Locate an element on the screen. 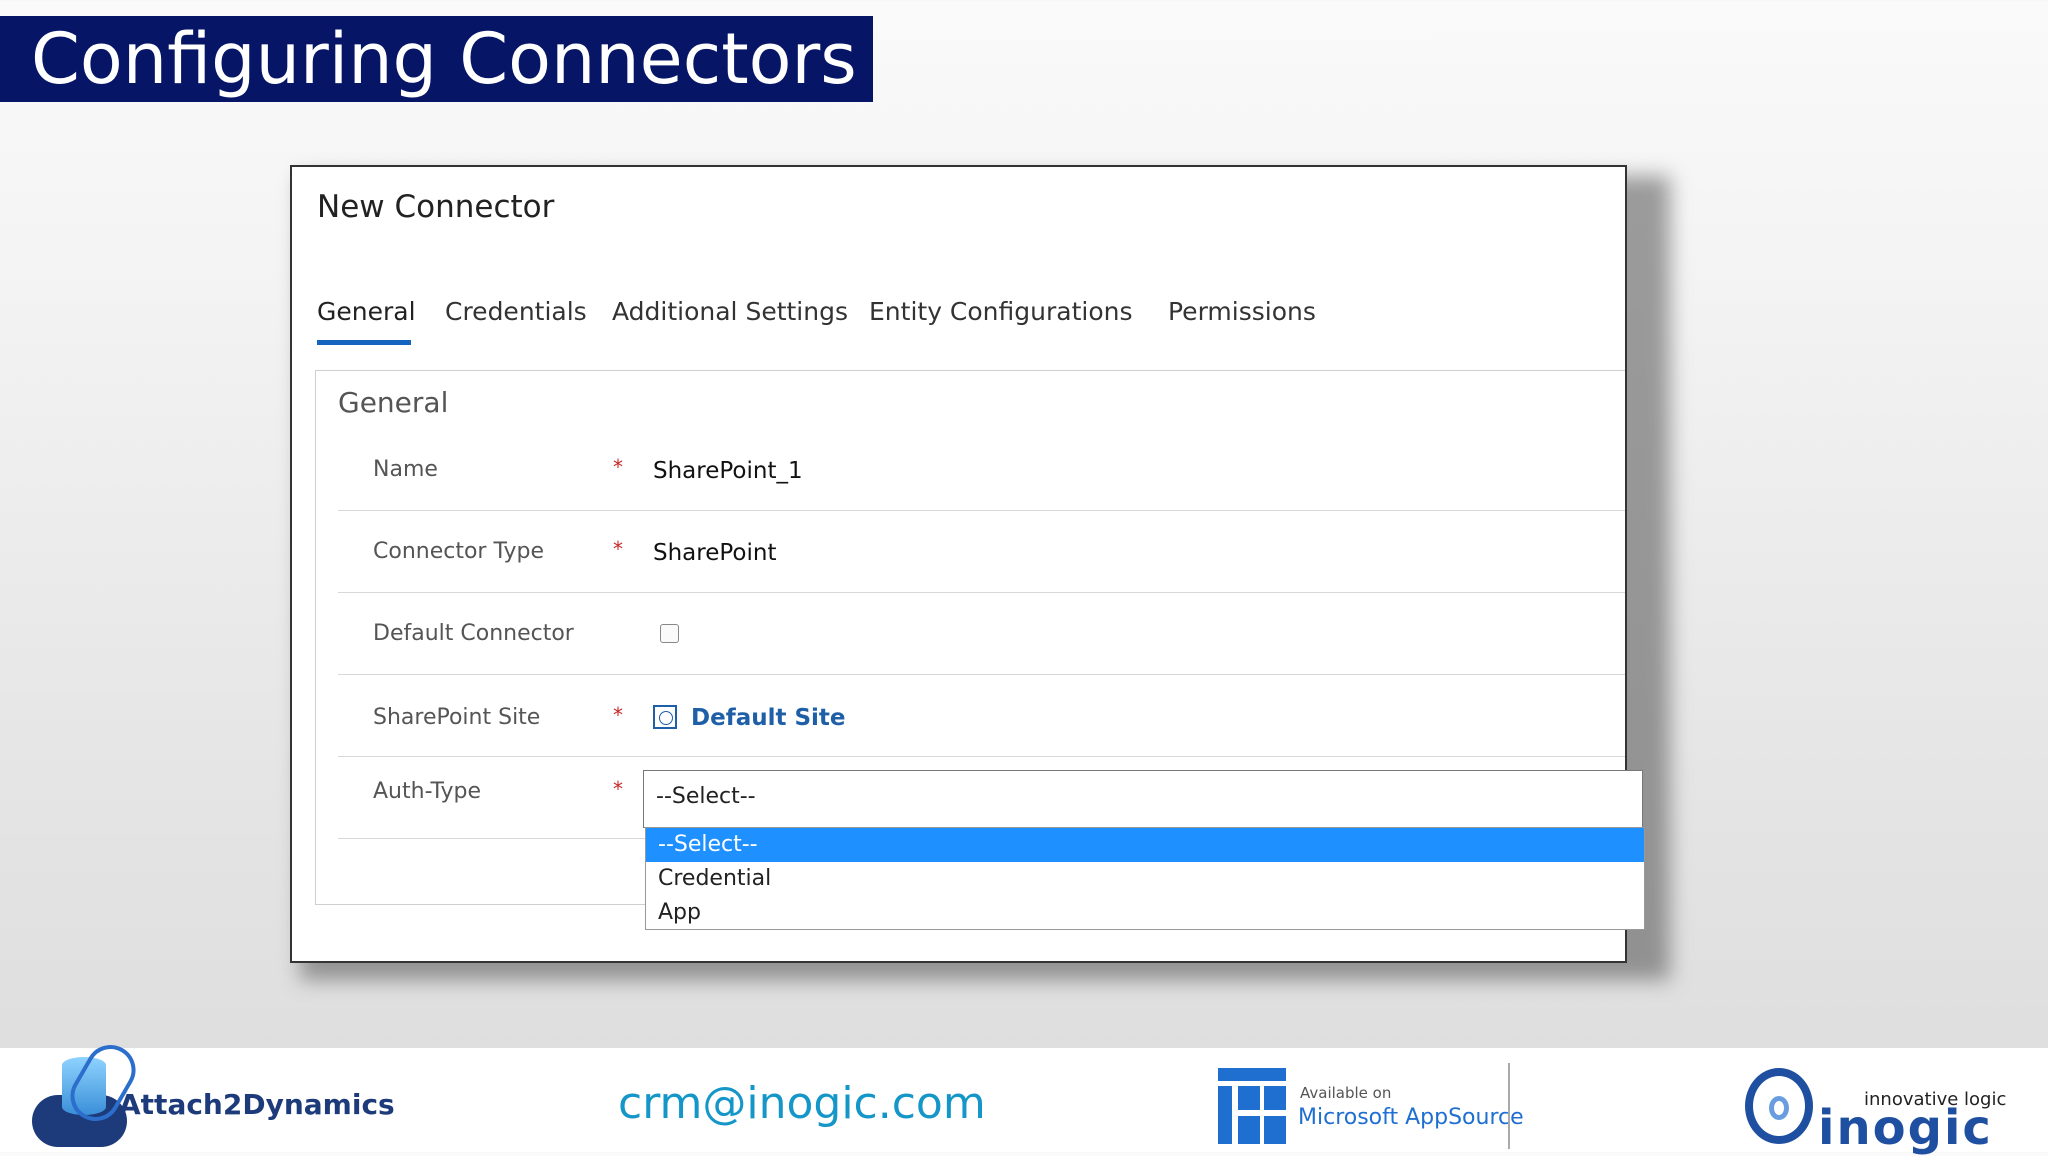 The width and height of the screenshot is (2048, 1156). tab-additional-settings: Additional Settings is located at coordinates (730, 311).